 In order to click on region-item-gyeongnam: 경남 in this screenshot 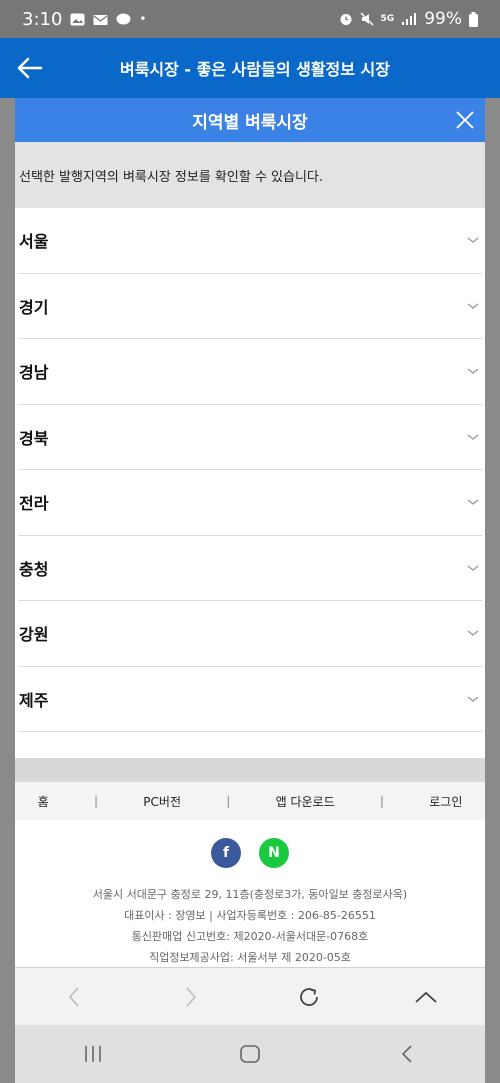, I will do `click(250, 372)`.